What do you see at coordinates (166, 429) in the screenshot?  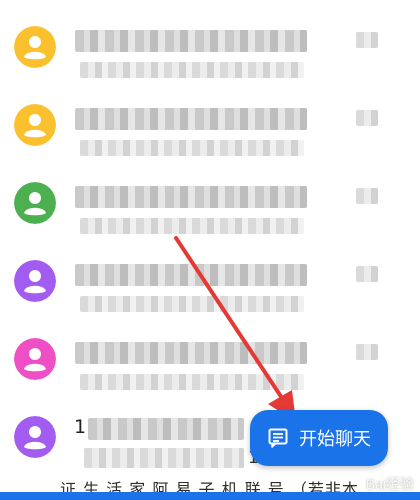 I see `sender-number-blurred` at bounding box center [166, 429].